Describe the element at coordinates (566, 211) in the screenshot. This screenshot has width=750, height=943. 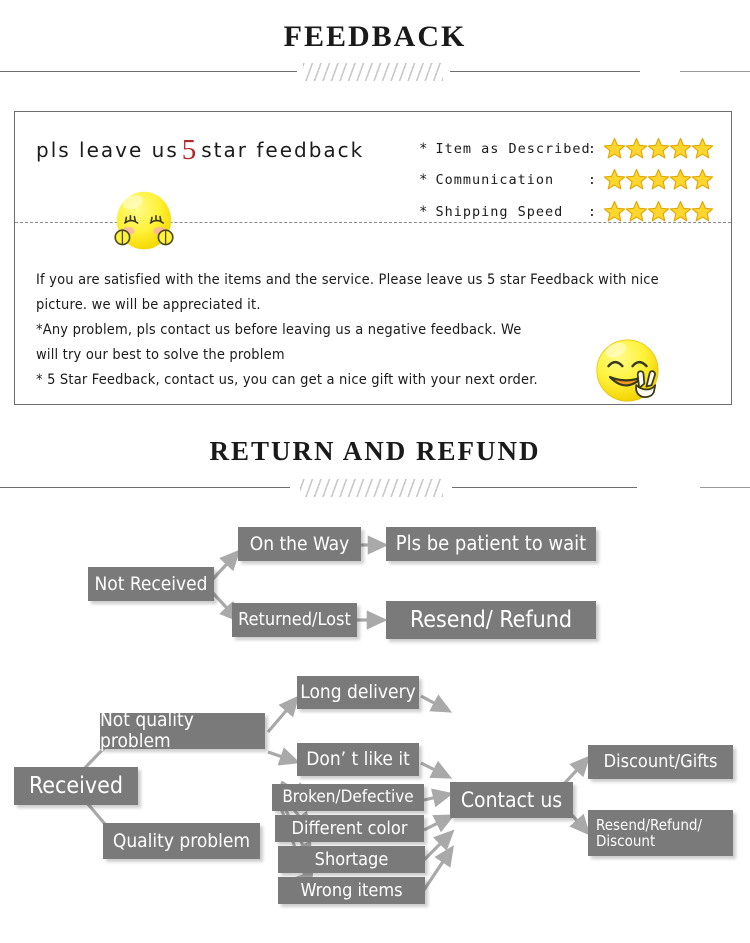
I see `rating-row-shipping-speed: * Shipping Speed :` at that location.